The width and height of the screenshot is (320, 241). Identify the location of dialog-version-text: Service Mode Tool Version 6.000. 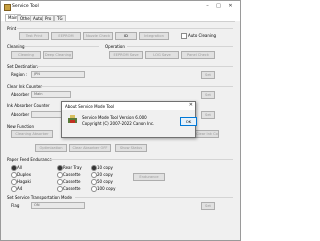
(114, 117).